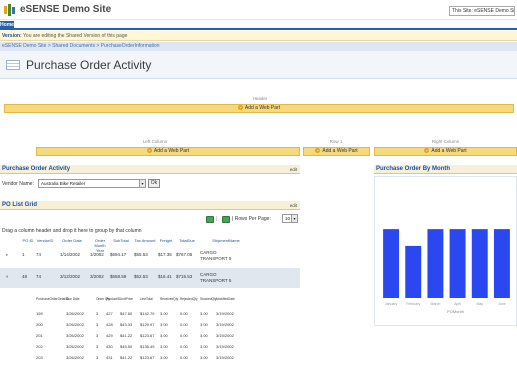 The width and height of the screenshot is (517, 369). Describe the element at coordinates (216, 277) in the screenshot. I see `grid-cell: CARGO TRANSPORT 5` at that location.